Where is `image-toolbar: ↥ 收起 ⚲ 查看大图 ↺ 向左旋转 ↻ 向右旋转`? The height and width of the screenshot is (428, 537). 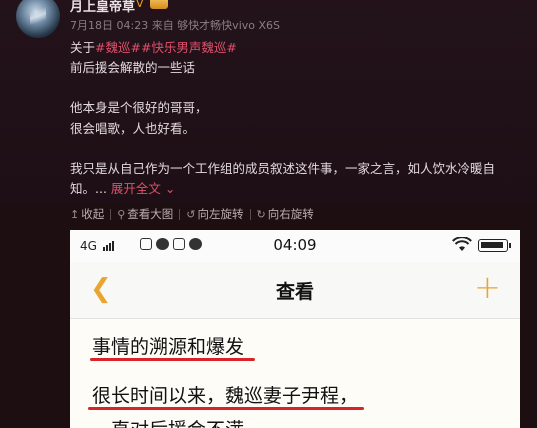
image-toolbar: ↥ 收起 ⚲ 查看大图 ↺ 向左旋转 ↻ 向右旋转 is located at coordinates (192, 214).